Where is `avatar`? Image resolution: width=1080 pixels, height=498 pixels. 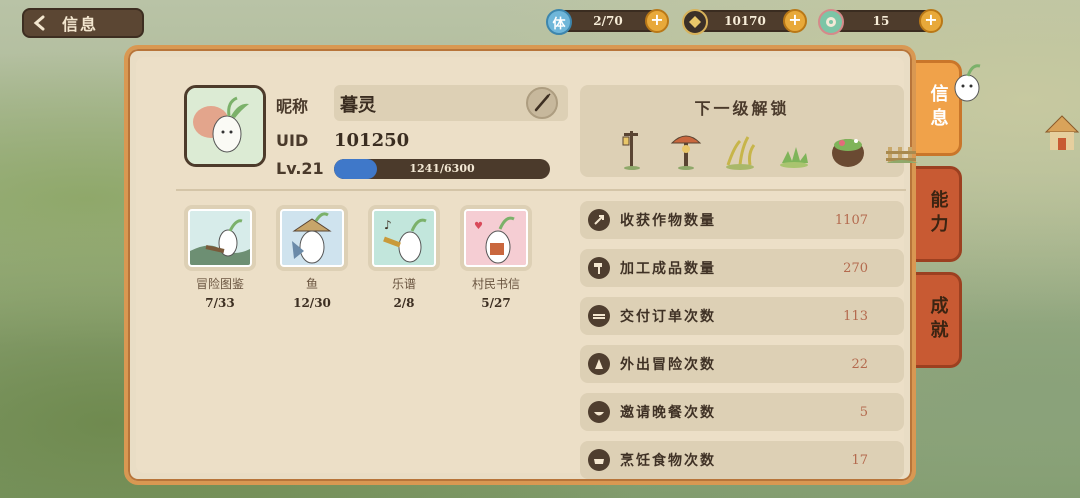 avatar is located at coordinates (225, 126).